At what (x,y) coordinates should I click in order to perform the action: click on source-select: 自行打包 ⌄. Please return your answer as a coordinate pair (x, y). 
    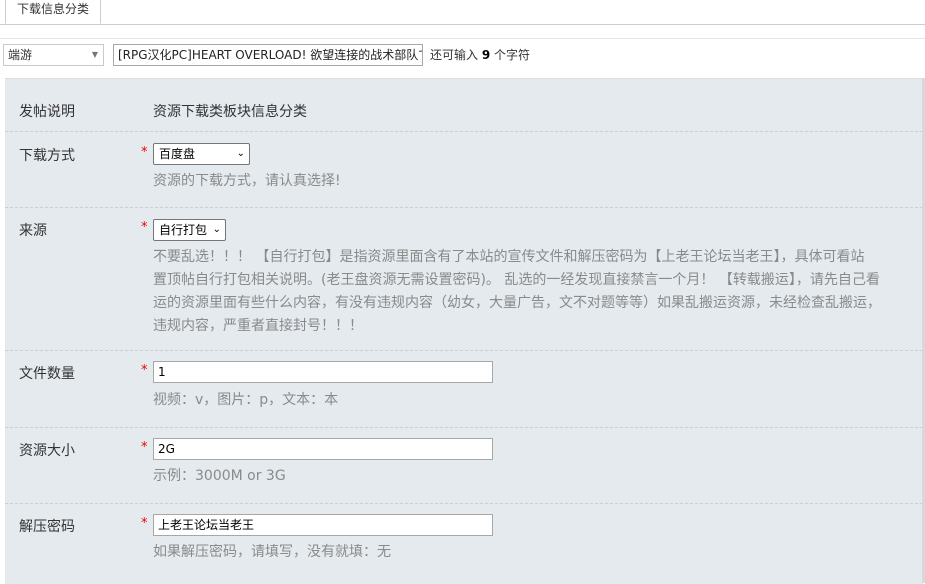
    Looking at the image, I should click on (189, 230).